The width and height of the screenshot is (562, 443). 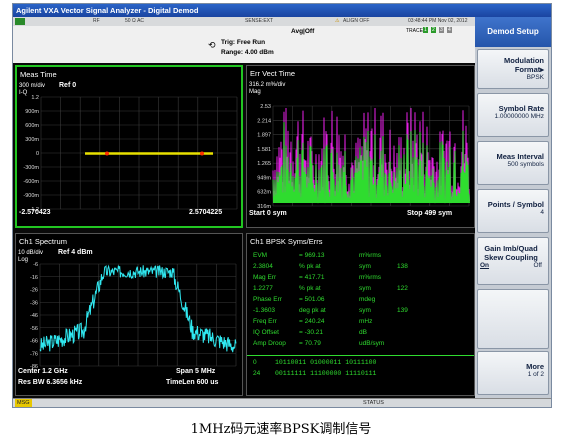 I want to click on avg-status: Avg|Off, so click(x=302, y=31).